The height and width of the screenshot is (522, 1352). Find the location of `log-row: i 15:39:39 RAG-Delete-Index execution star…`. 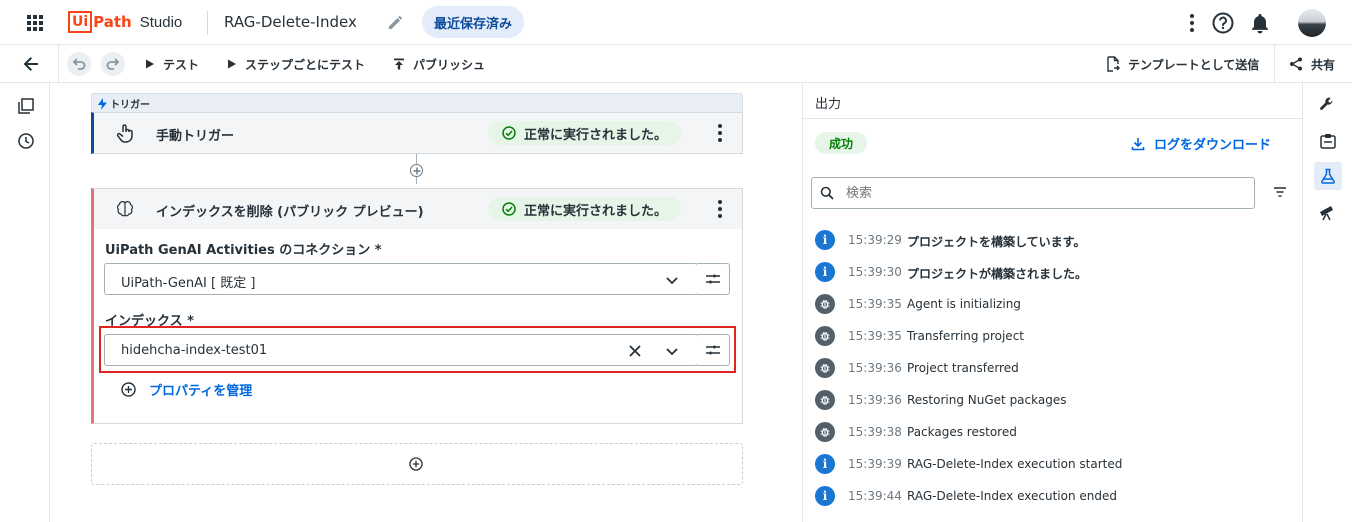

log-row: i 15:39:39 RAG-Delete-Index execution star… is located at coordinates (1053, 464).